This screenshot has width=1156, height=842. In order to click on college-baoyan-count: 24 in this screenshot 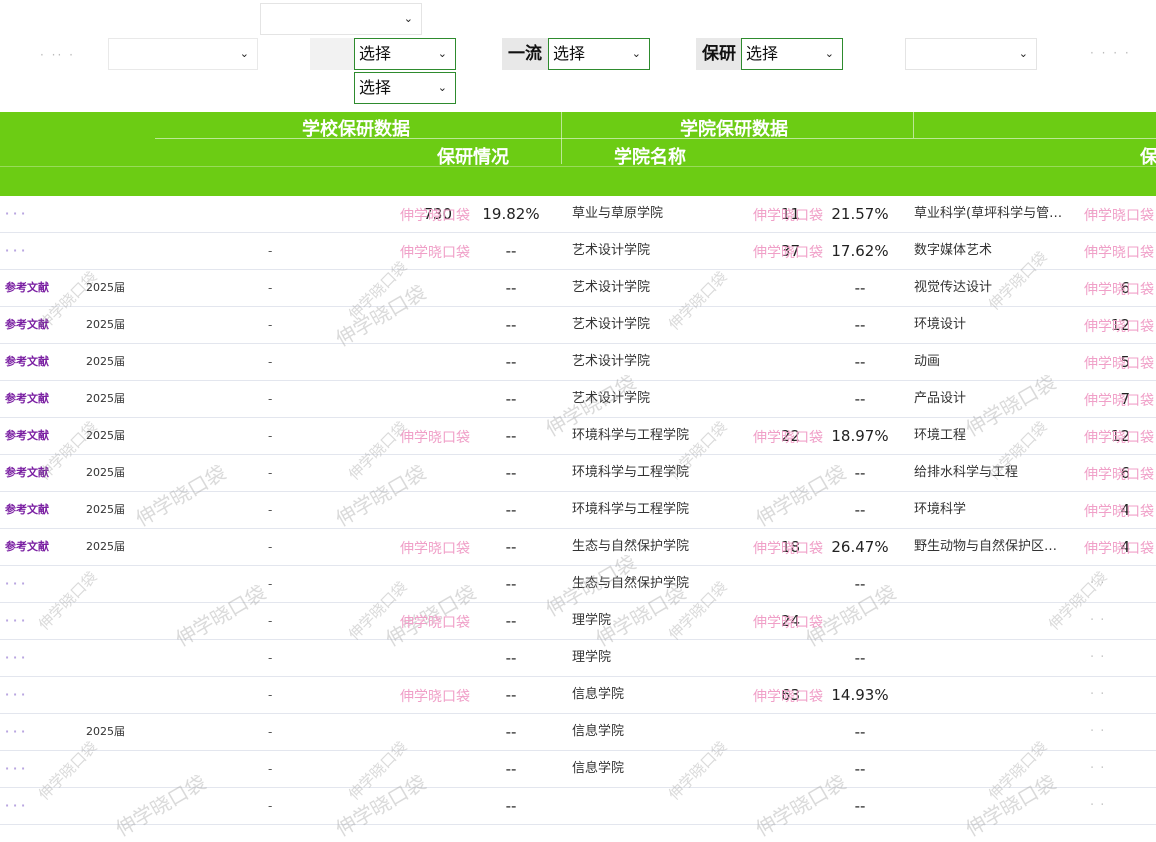, I will do `click(790, 621)`.